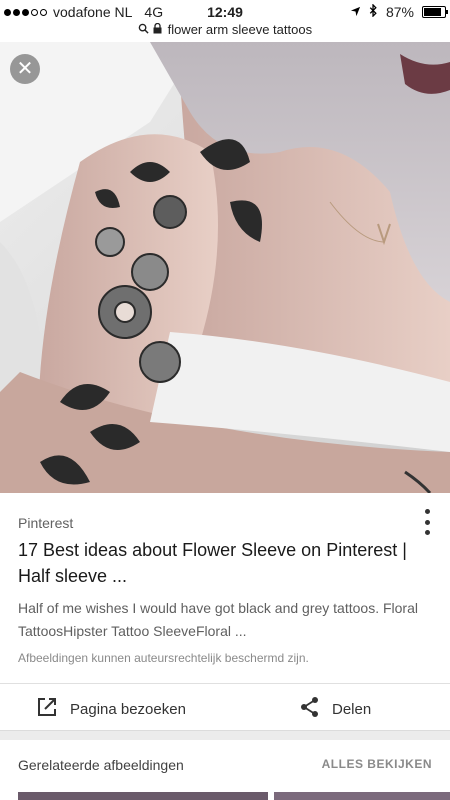 The image size is (450, 800). I want to click on close-icon: ✕, so click(25, 69).